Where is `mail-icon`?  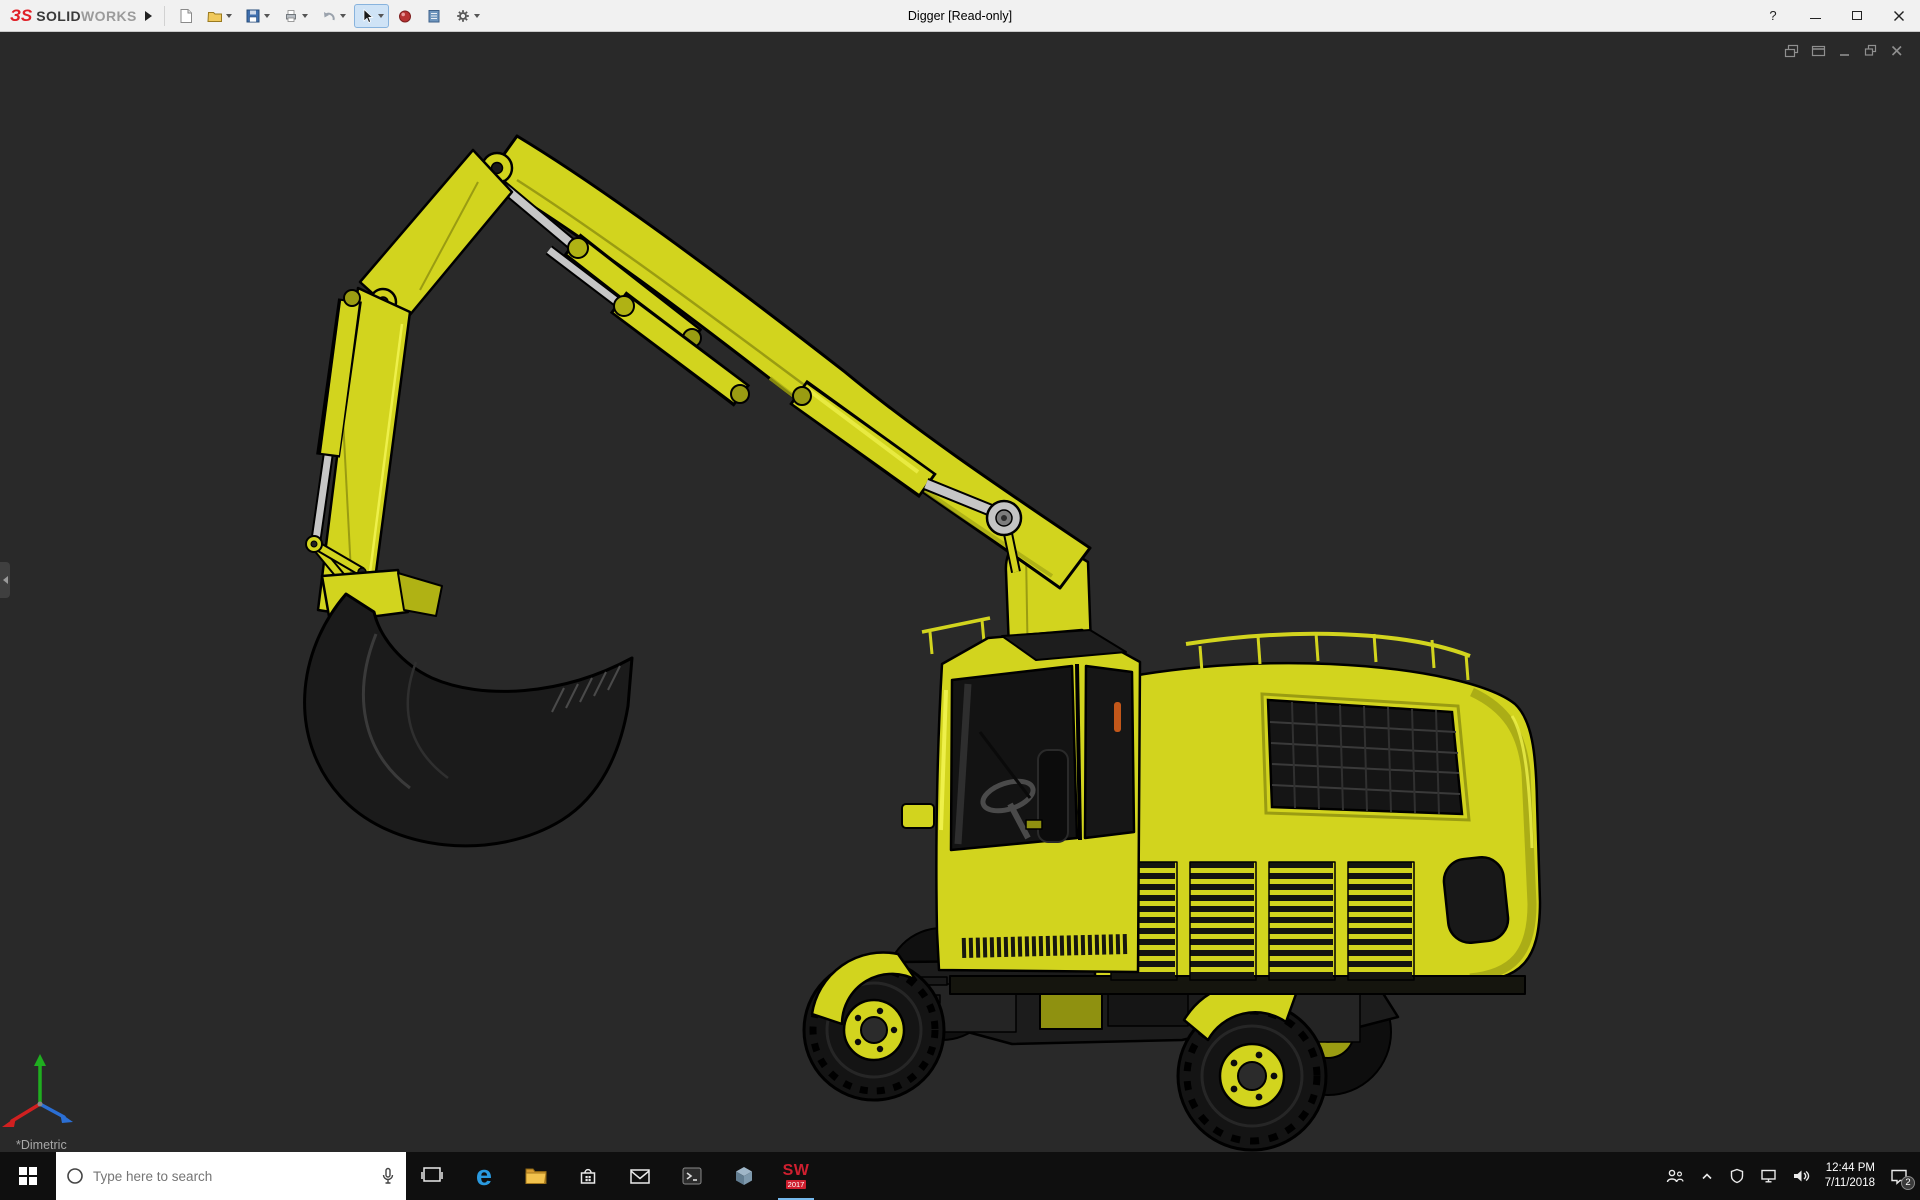
mail-icon is located at coordinates (640, 1176).